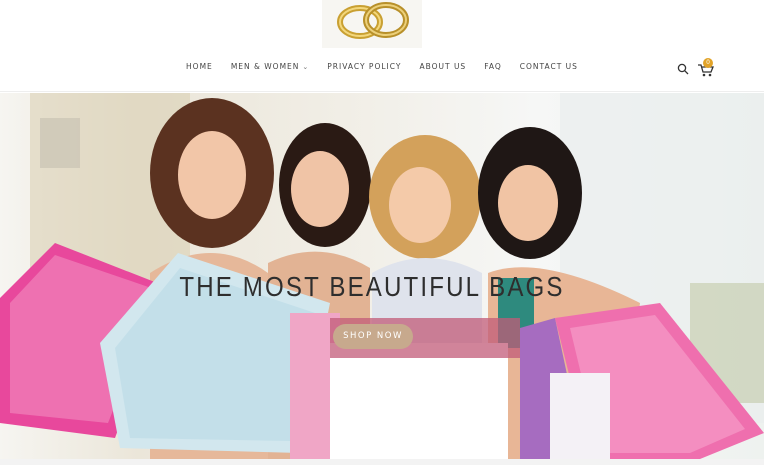 This screenshot has width=764, height=465. Describe the element at coordinates (683, 69) in the screenshot. I see `search-icon` at that location.